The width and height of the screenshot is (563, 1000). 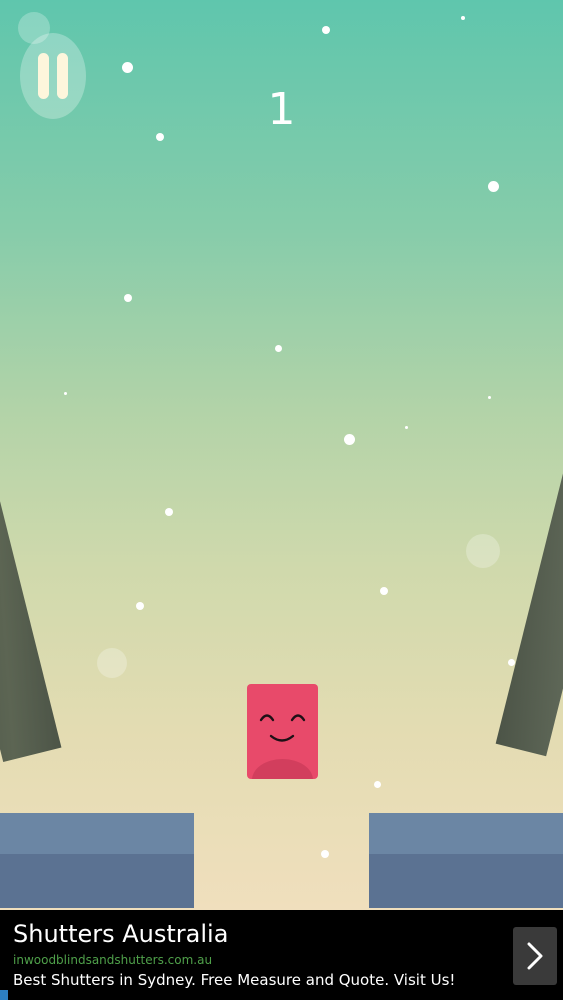 I want to click on ad-title: Shutters Australia, so click(x=120, y=934).